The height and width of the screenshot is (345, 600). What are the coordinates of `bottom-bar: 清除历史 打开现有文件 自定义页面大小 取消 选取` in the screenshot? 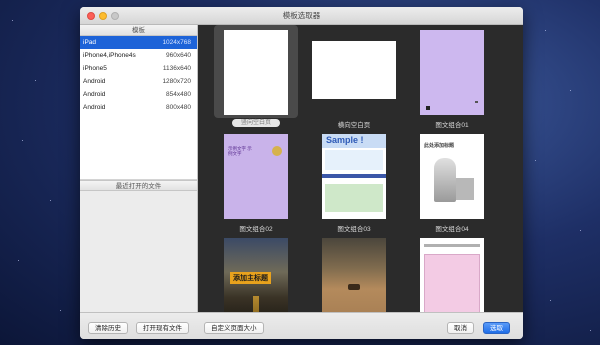 It's located at (301, 325).